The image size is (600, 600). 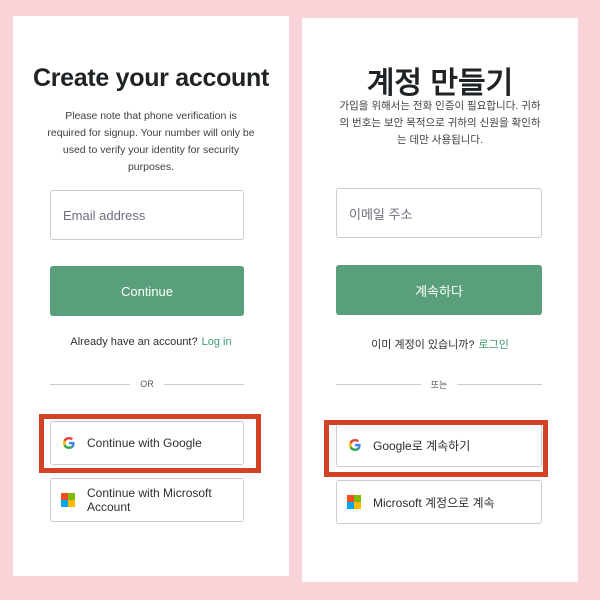 I want to click on or-divider: 또는, so click(x=439, y=384).